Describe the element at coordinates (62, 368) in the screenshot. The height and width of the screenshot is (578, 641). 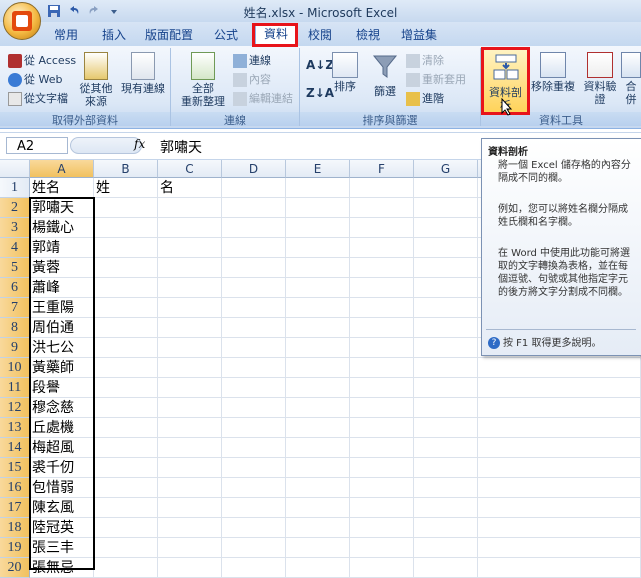
I see `cell: 黃藥師` at that location.